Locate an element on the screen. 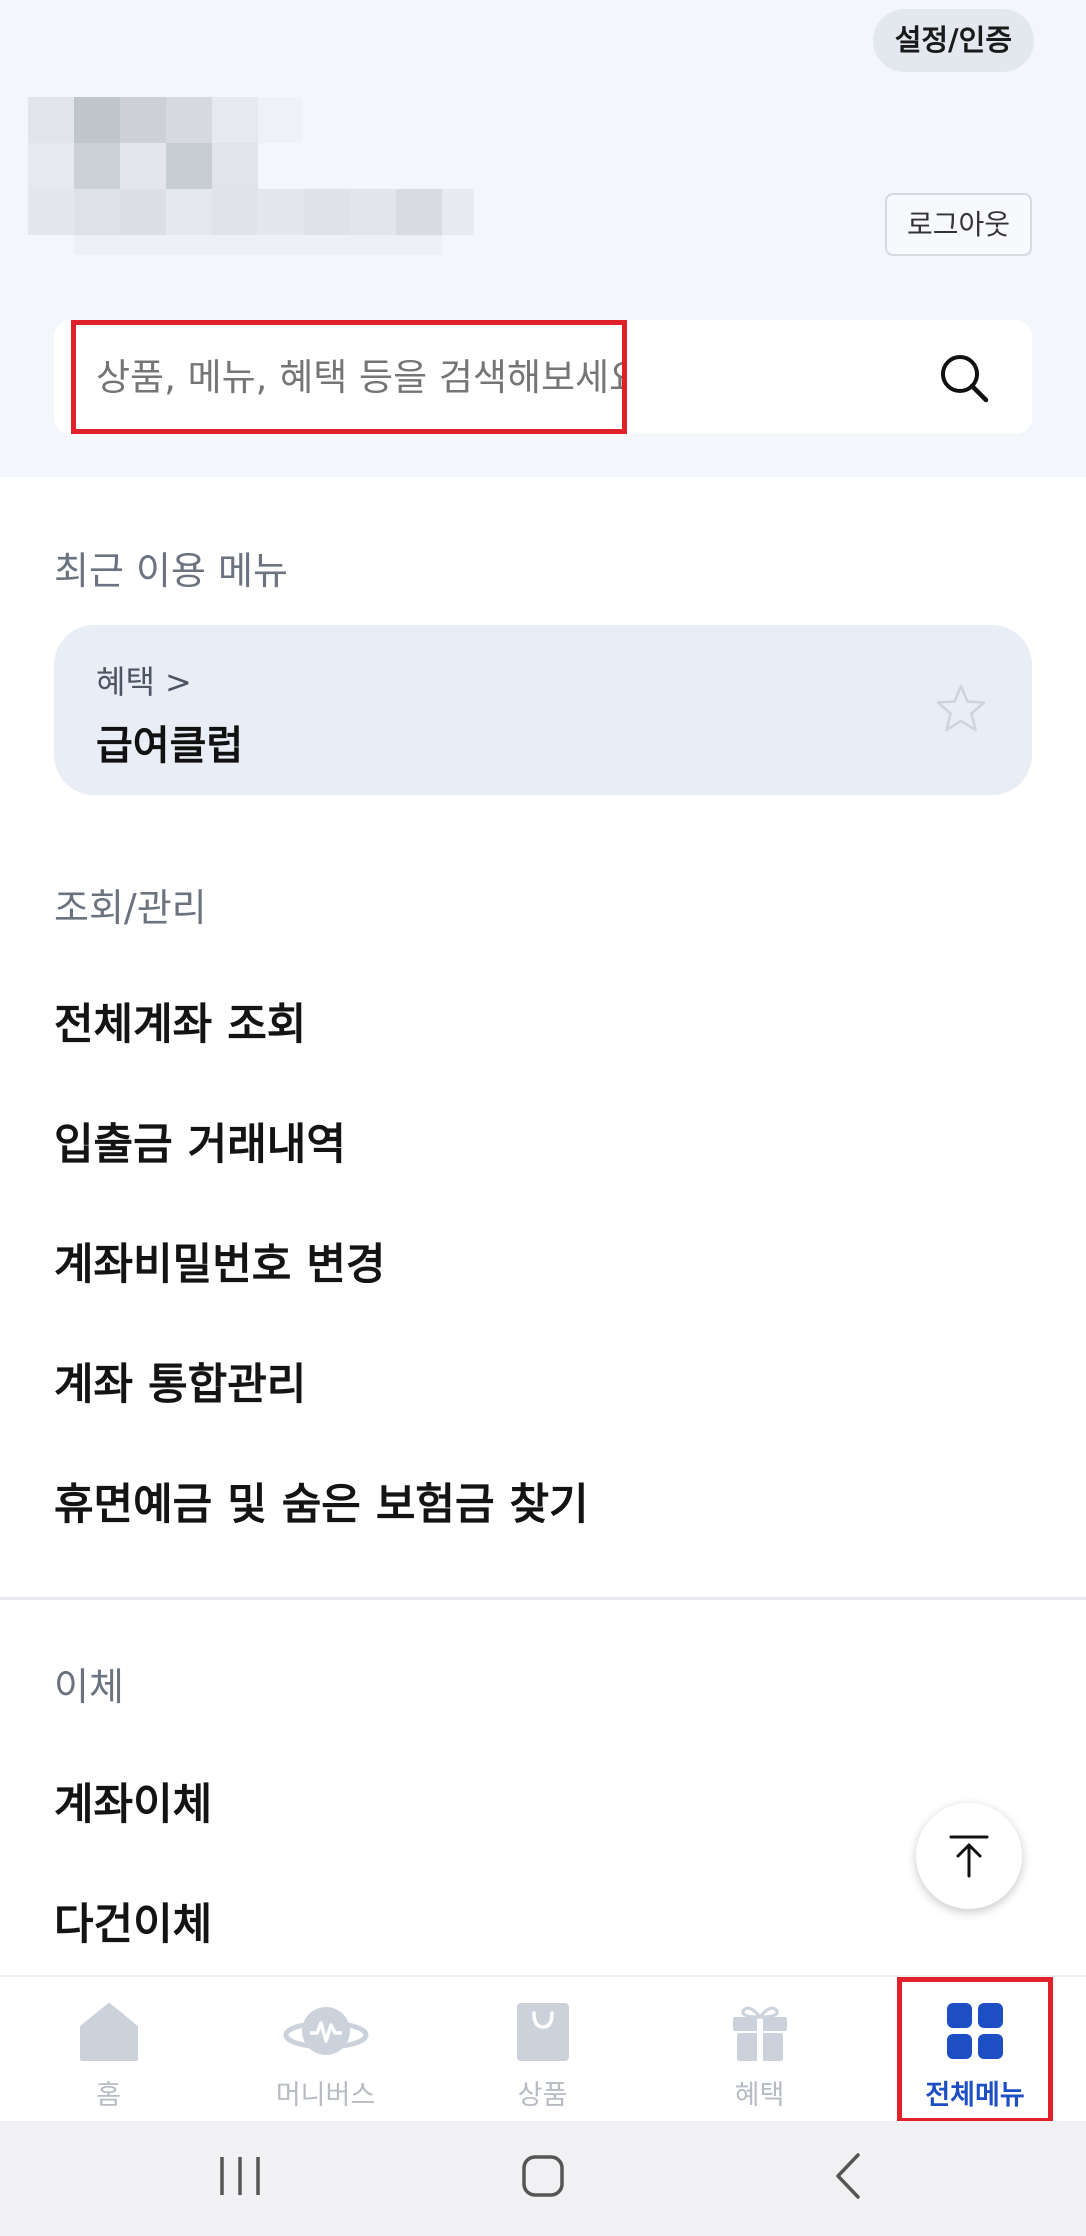 The height and width of the screenshot is (2236, 1086). scroll-to-top-button is located at coordinates (969, 1856).